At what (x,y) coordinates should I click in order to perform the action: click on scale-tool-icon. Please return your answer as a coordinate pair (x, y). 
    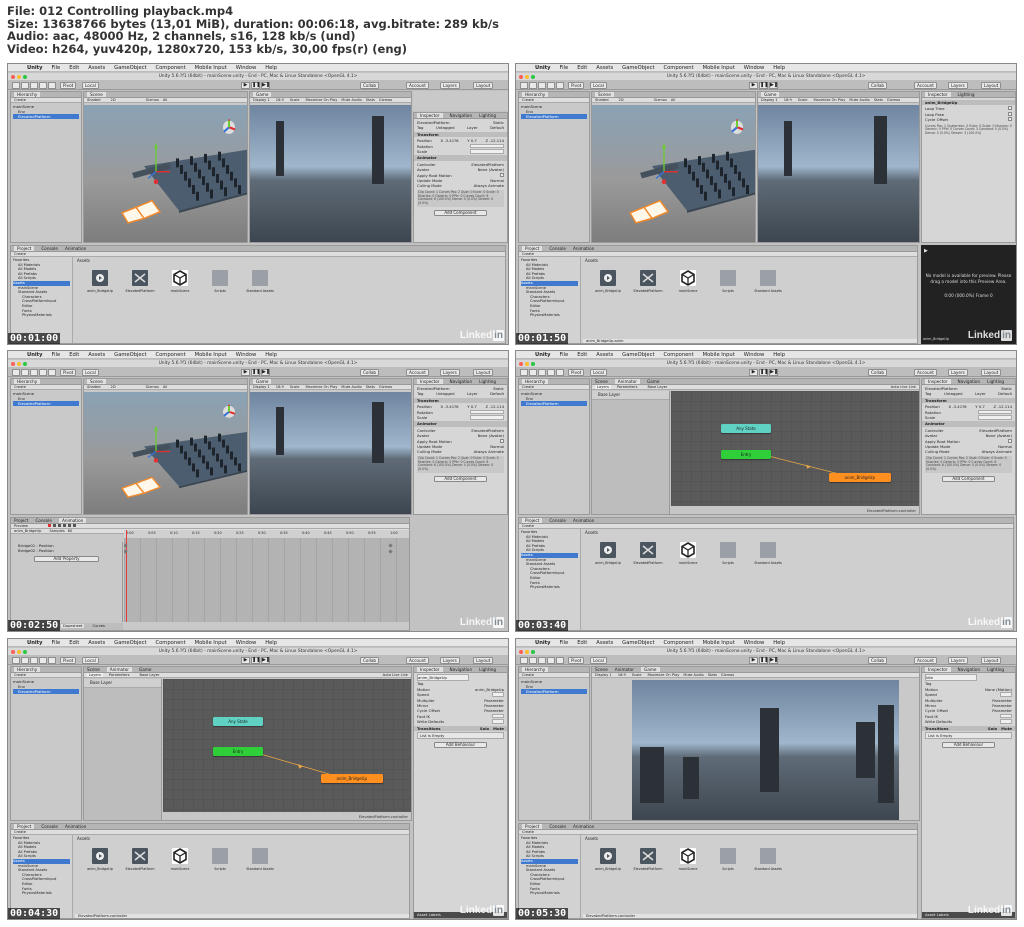
    Looking at the image, I should click on (551, 85).